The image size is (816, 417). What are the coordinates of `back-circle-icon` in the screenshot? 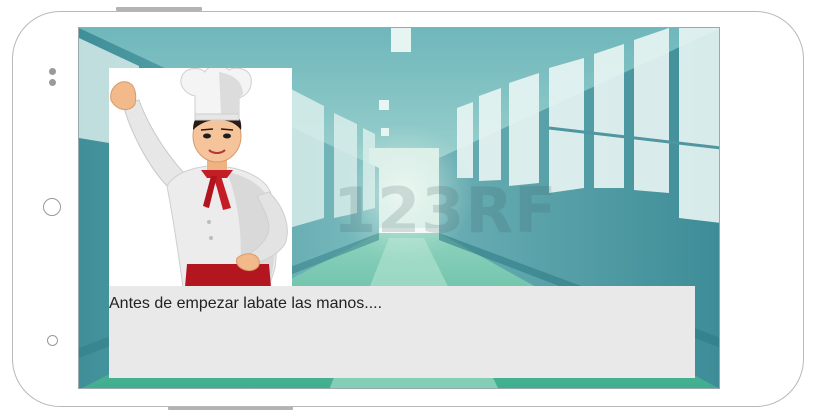 It's located at (52, 340).